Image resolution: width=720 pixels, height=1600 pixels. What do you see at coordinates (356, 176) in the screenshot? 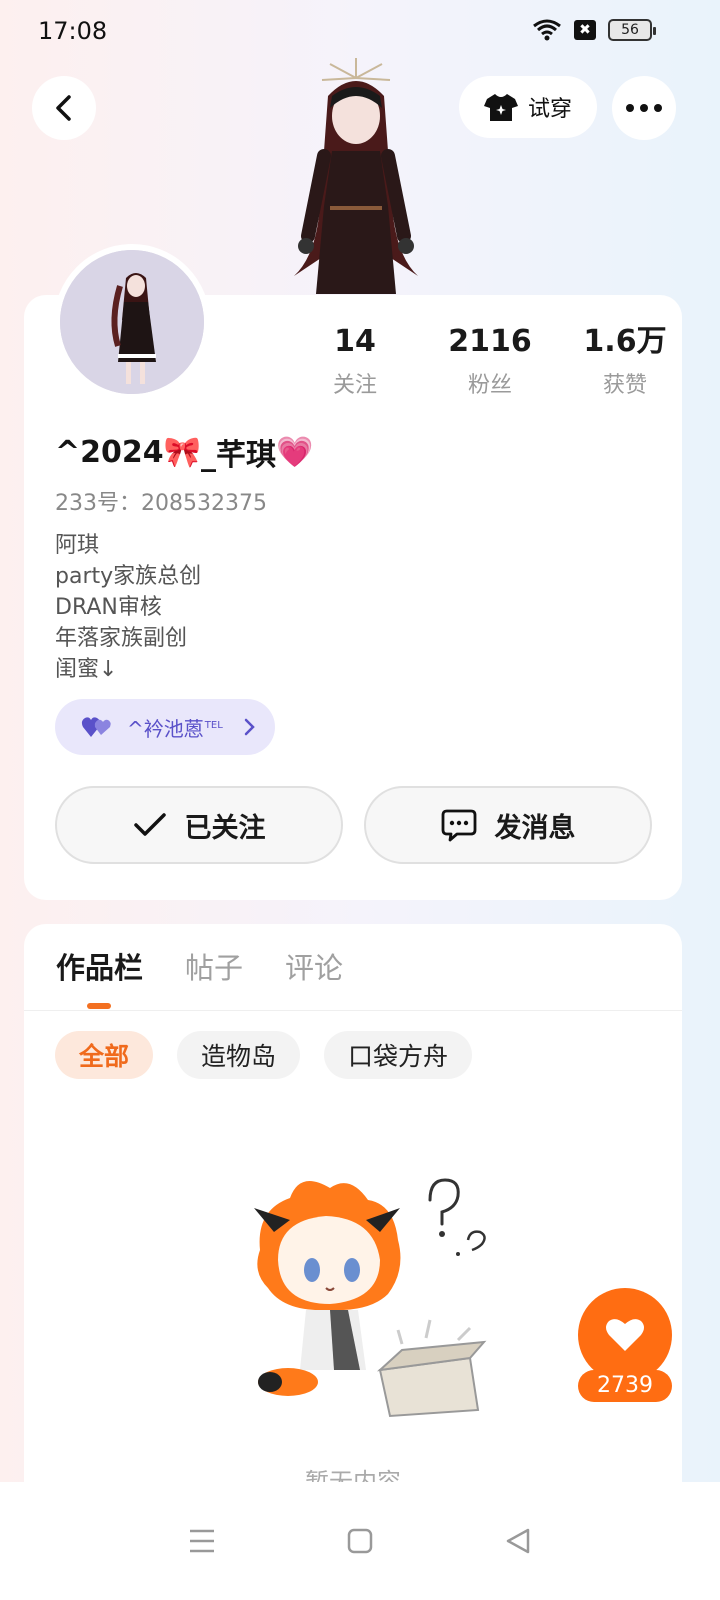
I see `avatar-3d-figure` at bounding box center [356, 176].